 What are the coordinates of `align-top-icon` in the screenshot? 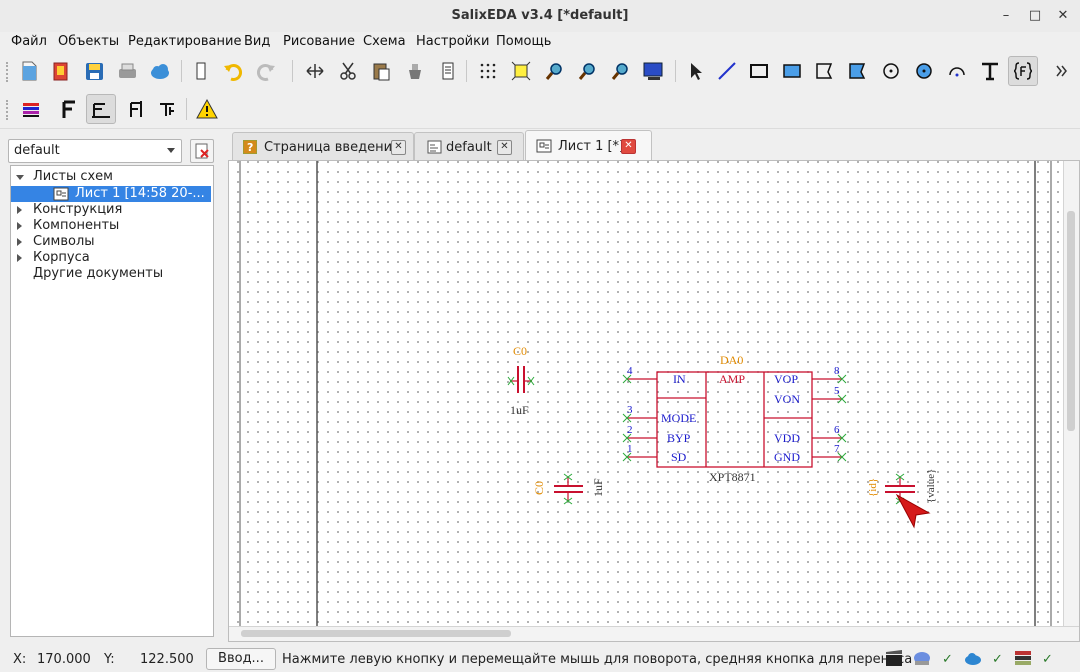 It's located at (167, 109).